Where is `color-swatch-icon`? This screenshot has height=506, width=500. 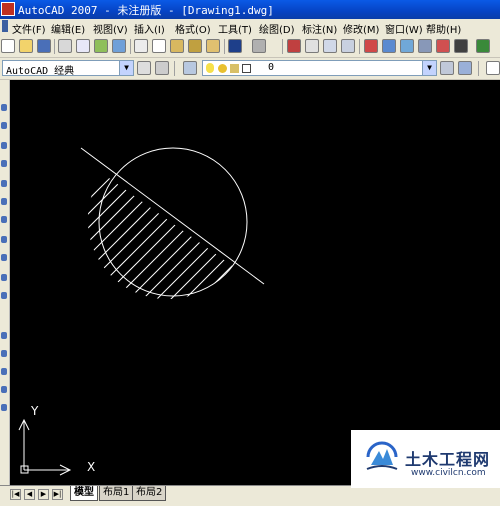 color-swatch-icon is located at coordinates (246, 68).